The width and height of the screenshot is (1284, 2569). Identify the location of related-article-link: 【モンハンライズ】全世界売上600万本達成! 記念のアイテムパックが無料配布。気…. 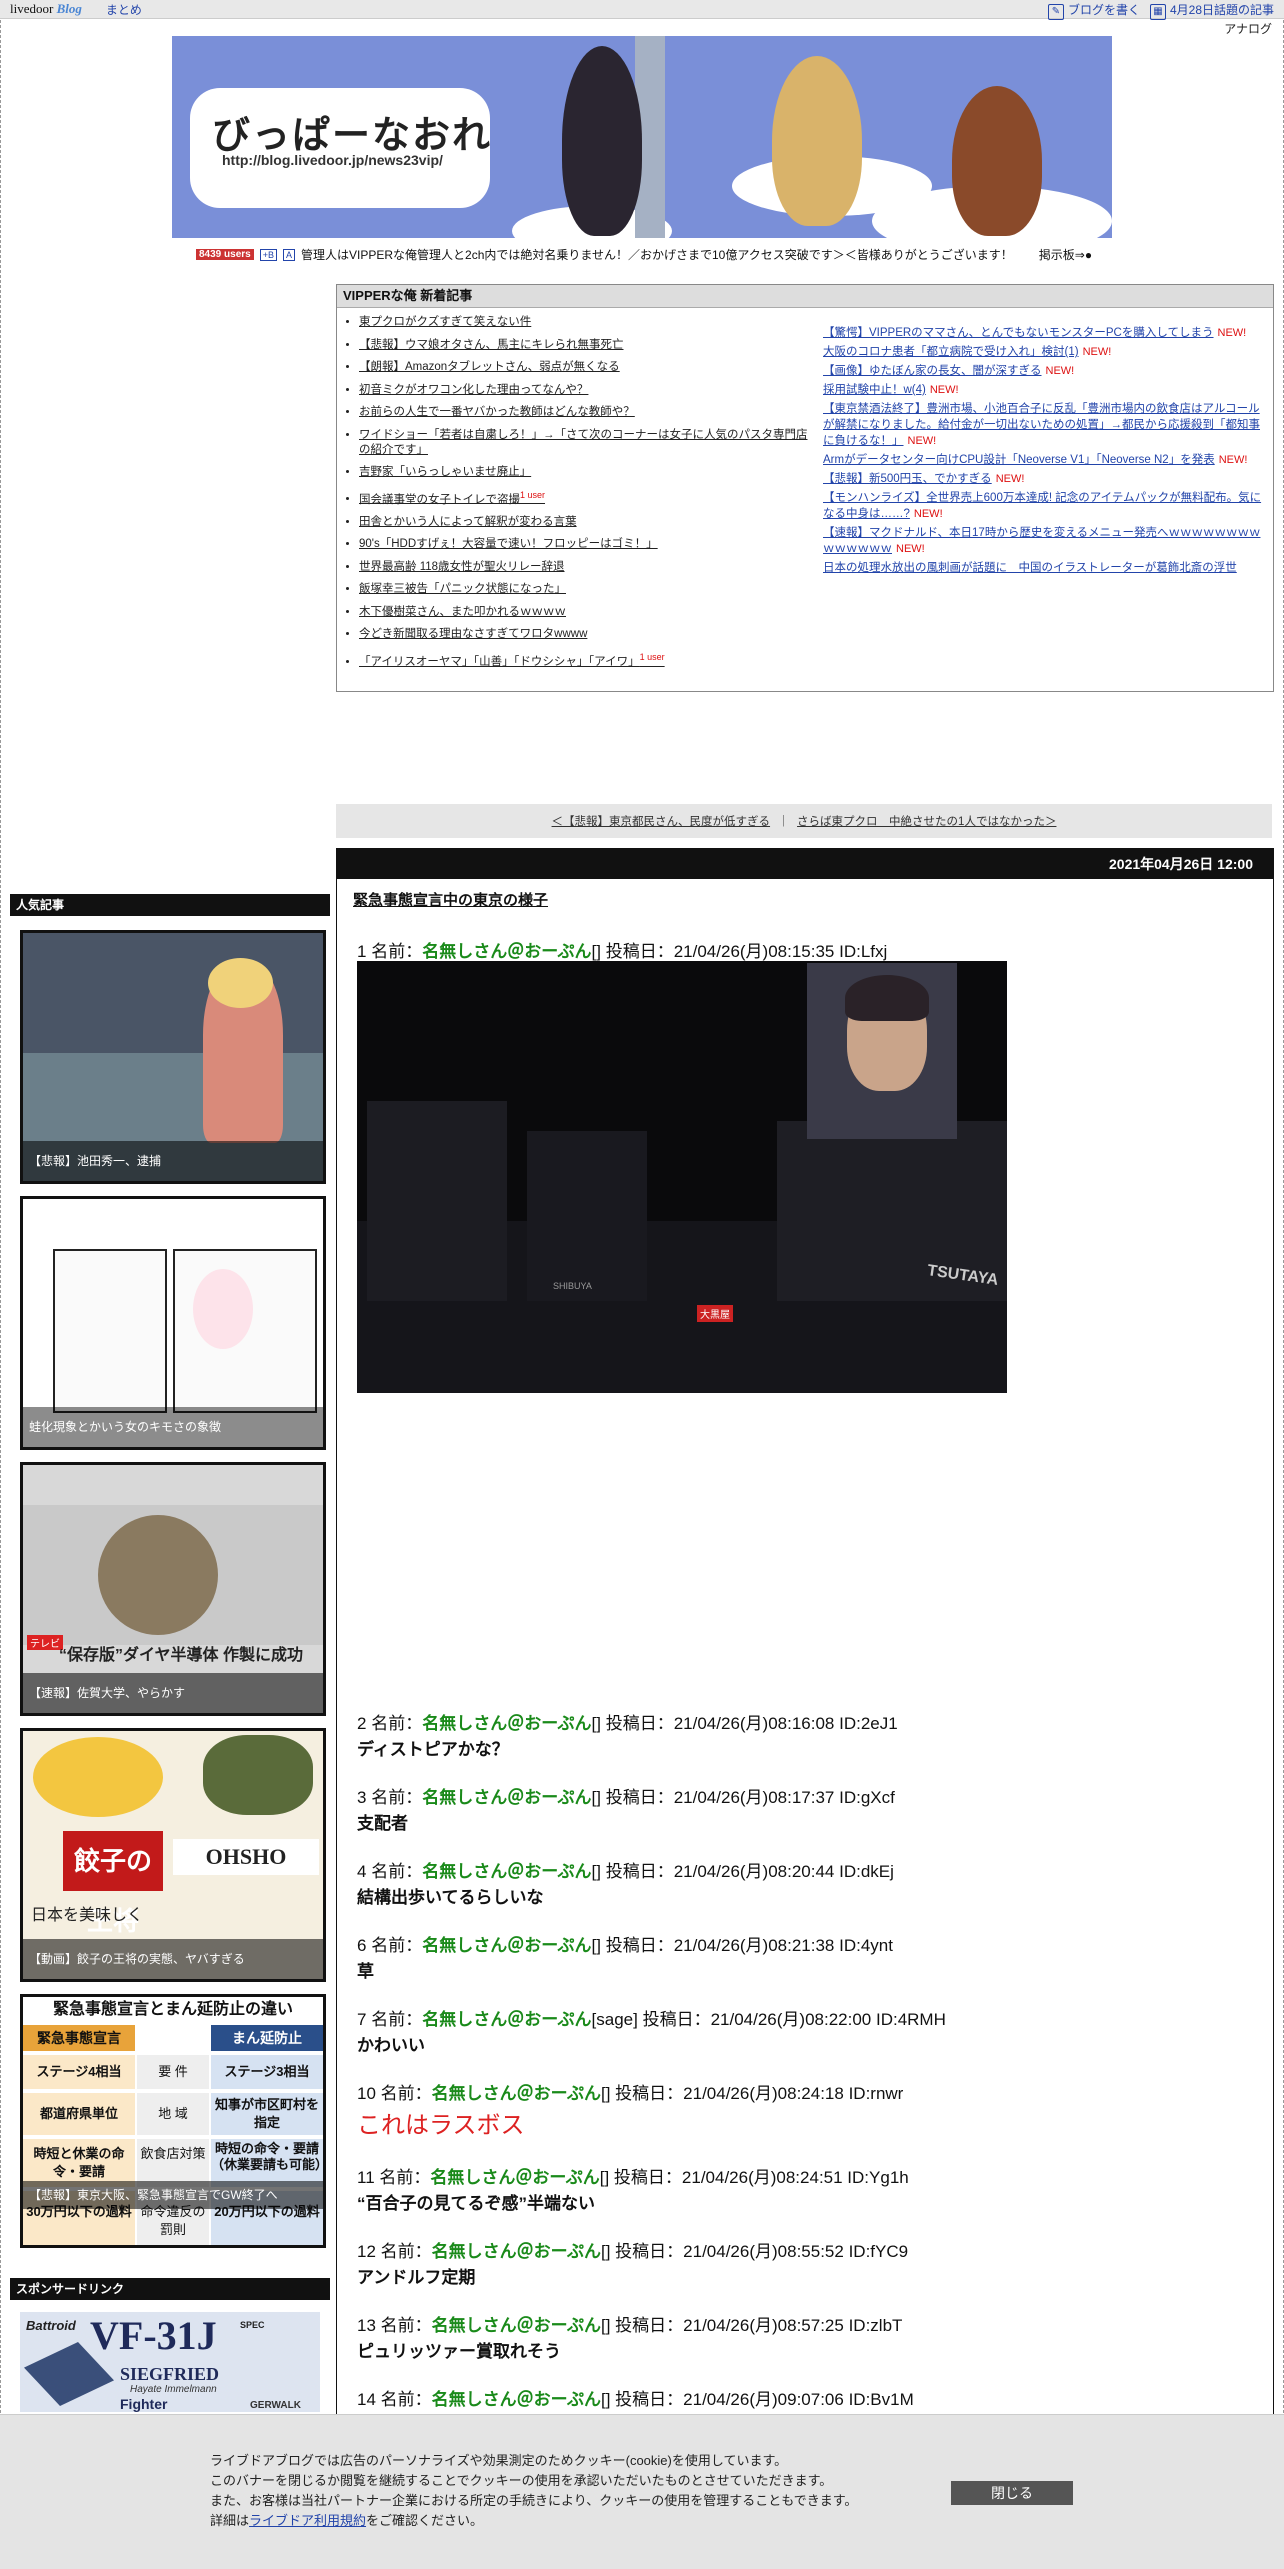
(1043, 506).